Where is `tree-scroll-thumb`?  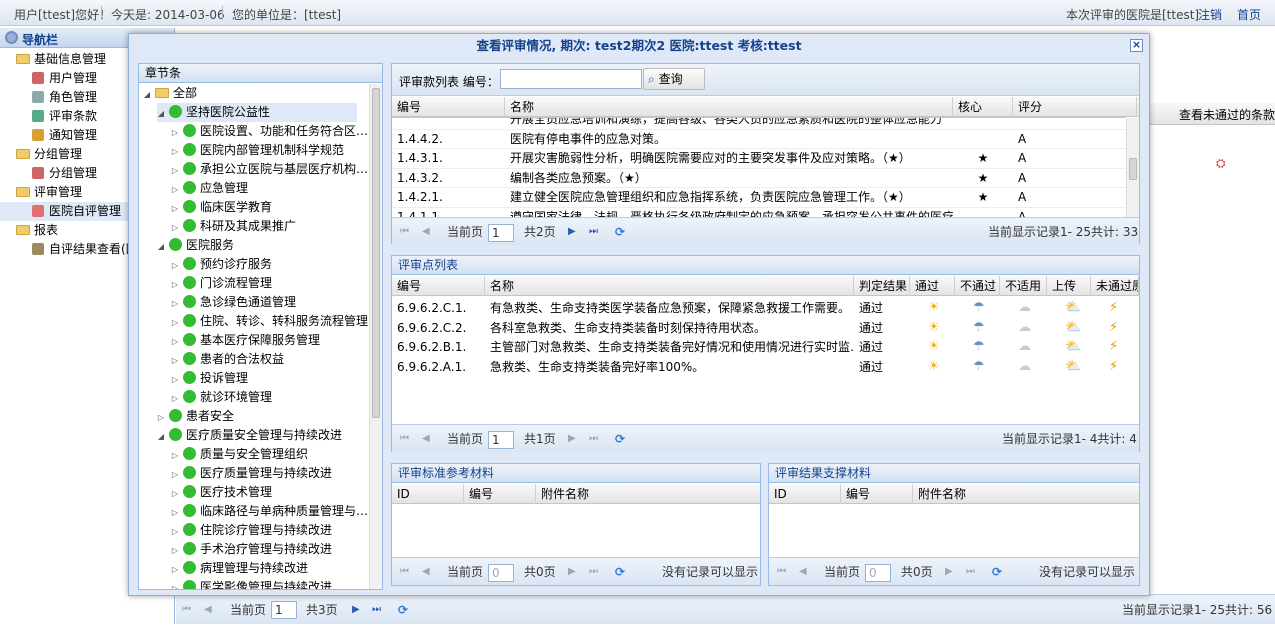 tree-scroll-thumb is located at coordinates (376, 253).